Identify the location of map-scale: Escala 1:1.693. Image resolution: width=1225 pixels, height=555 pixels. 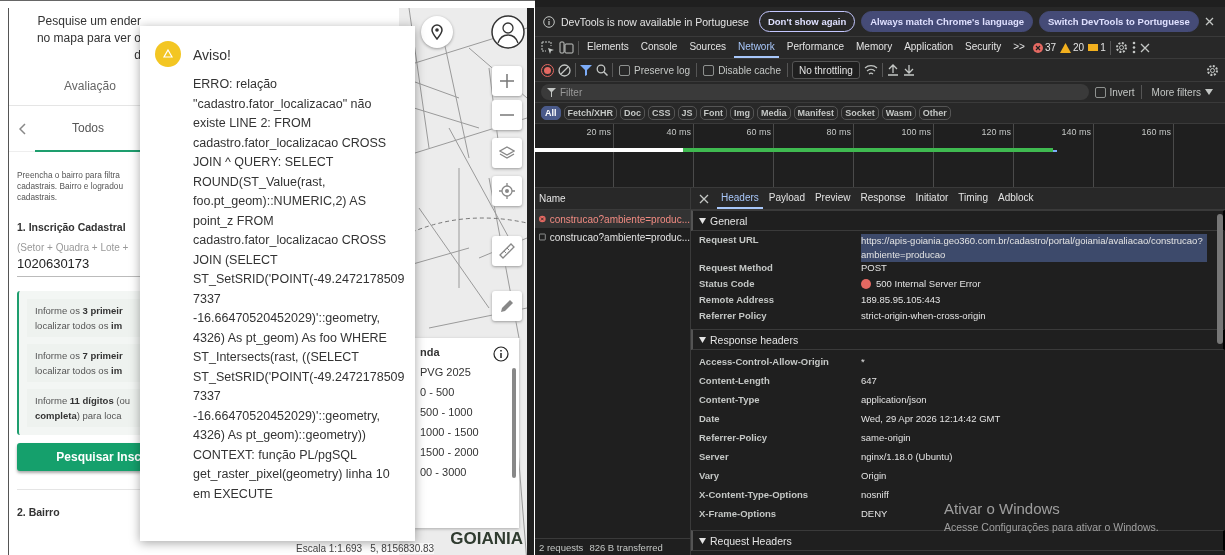
(329, 548).